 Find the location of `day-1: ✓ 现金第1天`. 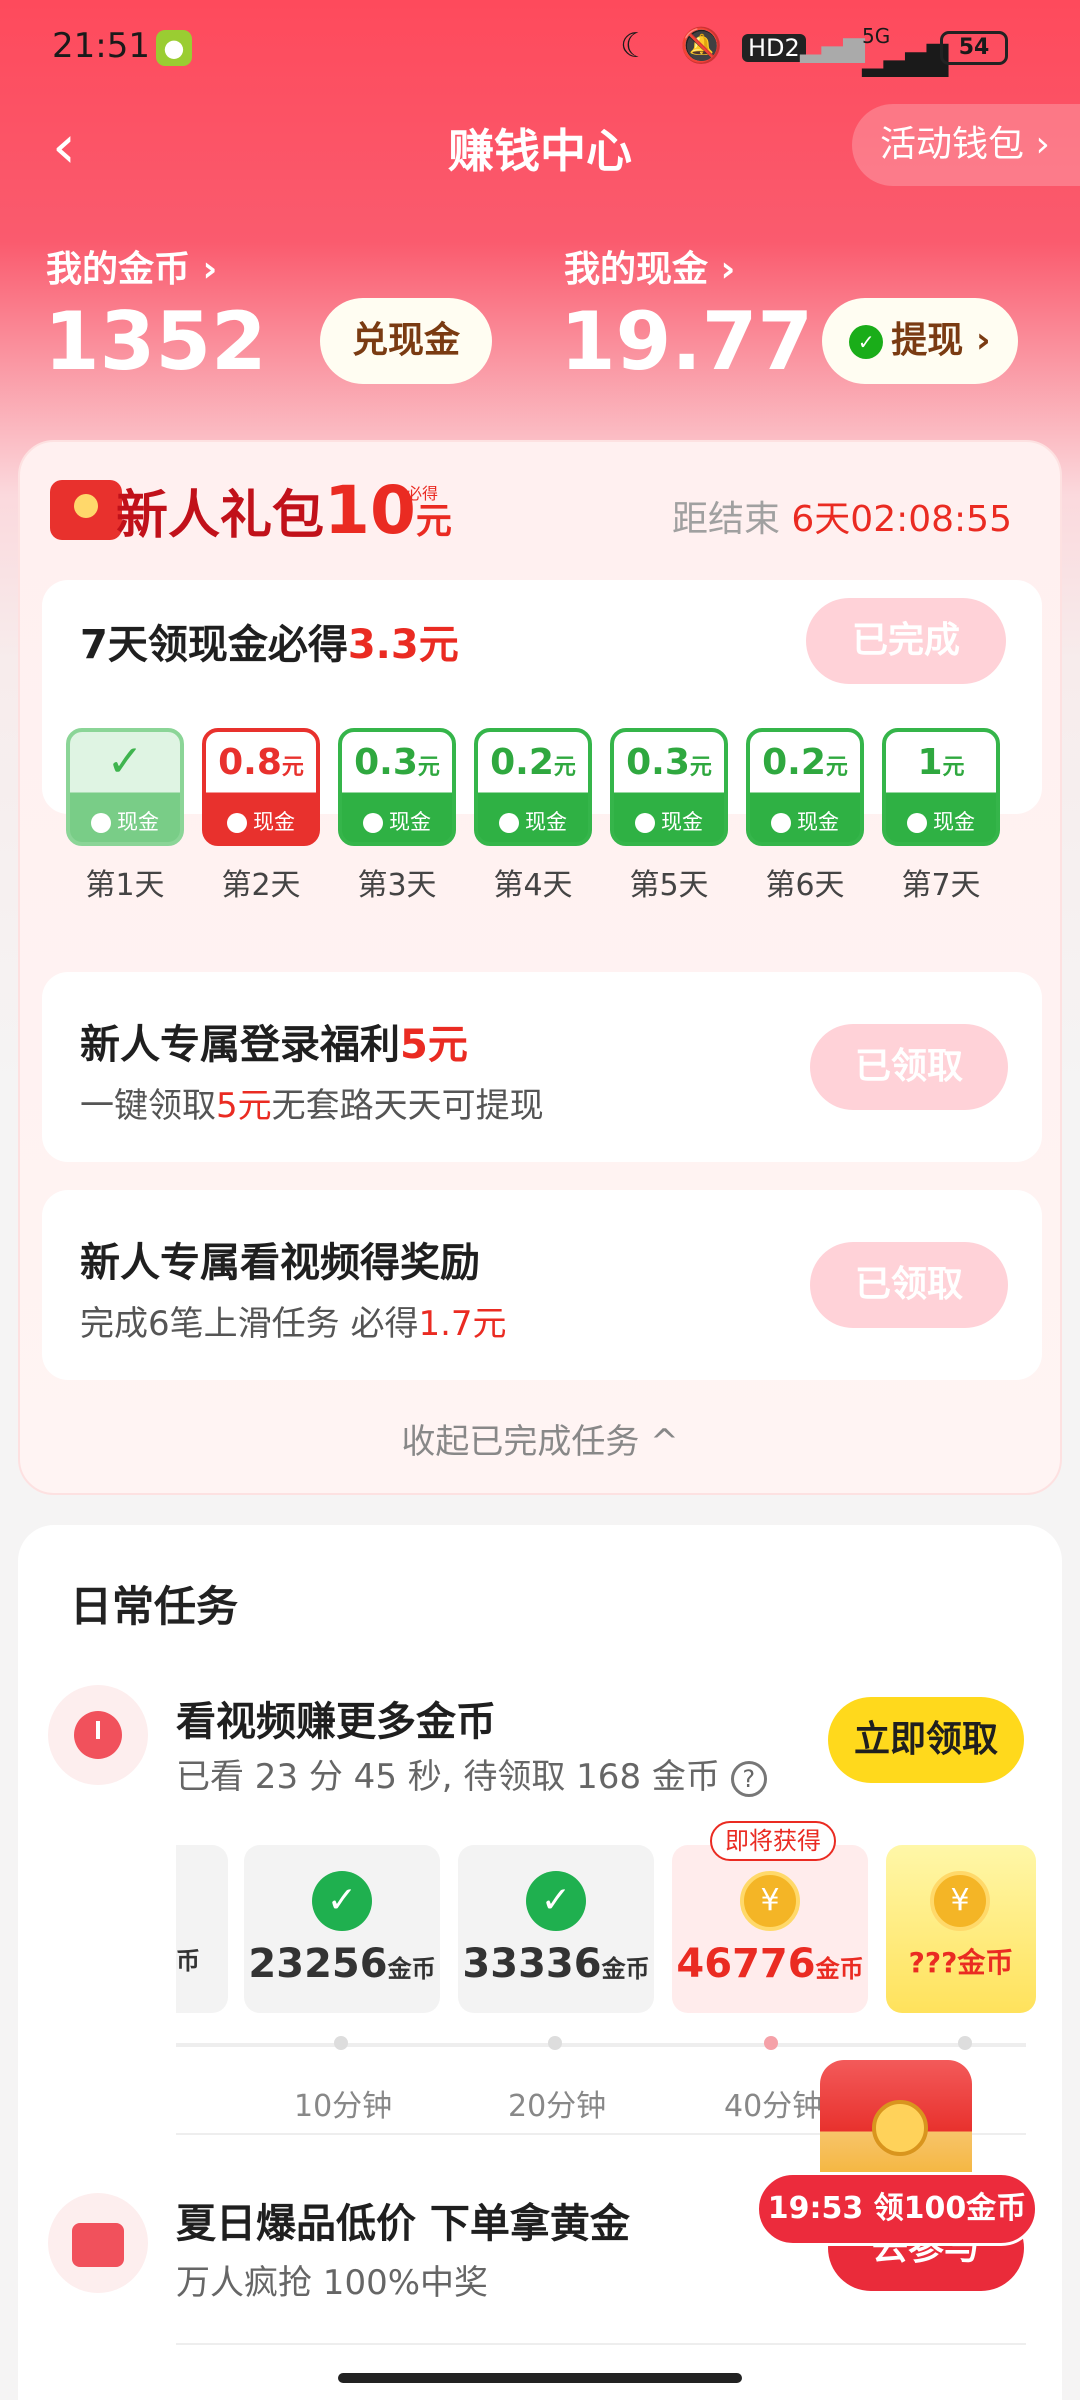

day-1: ✓ 现金第1天 is located at coordinates (125, 816).